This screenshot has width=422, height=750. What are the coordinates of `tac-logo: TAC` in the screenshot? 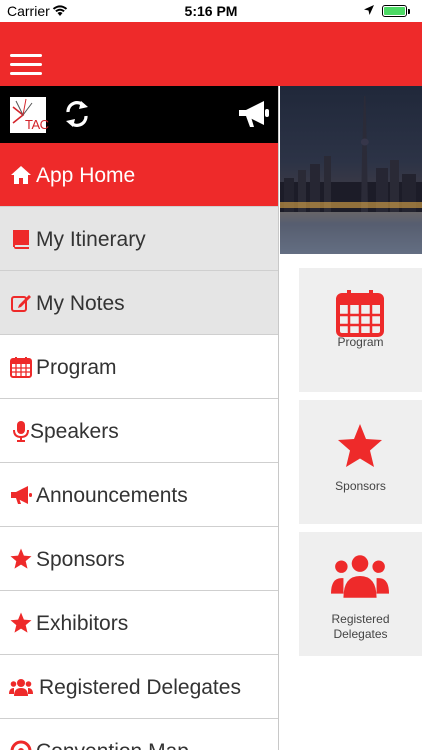 It's located at (29, 115).